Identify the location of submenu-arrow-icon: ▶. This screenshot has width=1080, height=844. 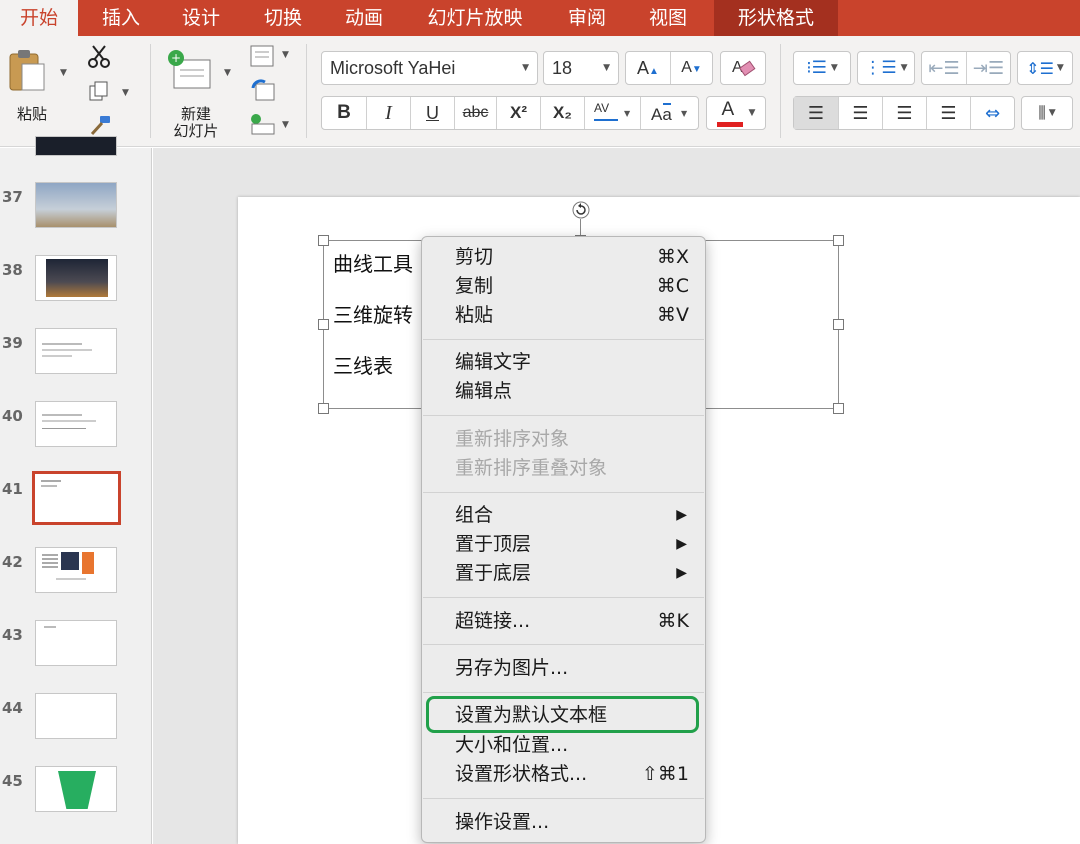
(681, 544).